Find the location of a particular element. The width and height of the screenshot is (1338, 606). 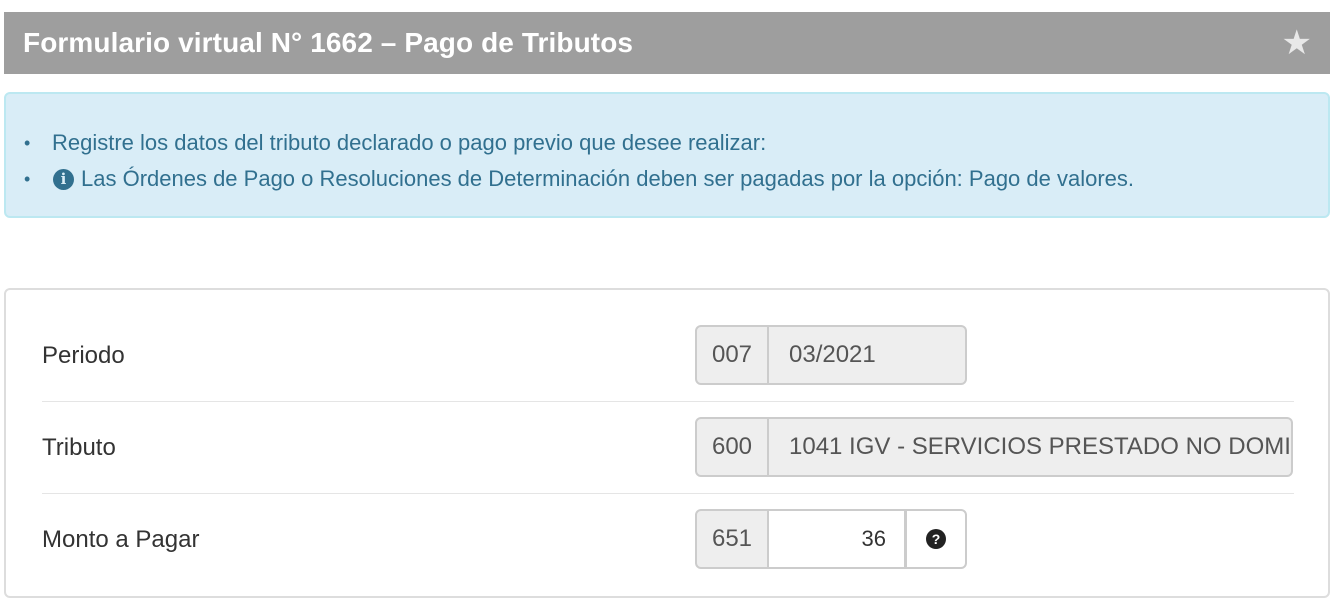

help-button: ? is located at coordinates (936, 539).